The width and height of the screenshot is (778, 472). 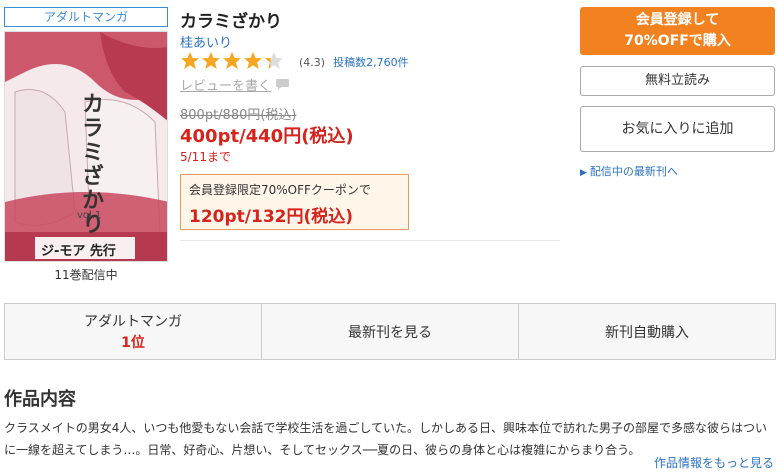 I want to click on divider, so click(x=370, y=240).